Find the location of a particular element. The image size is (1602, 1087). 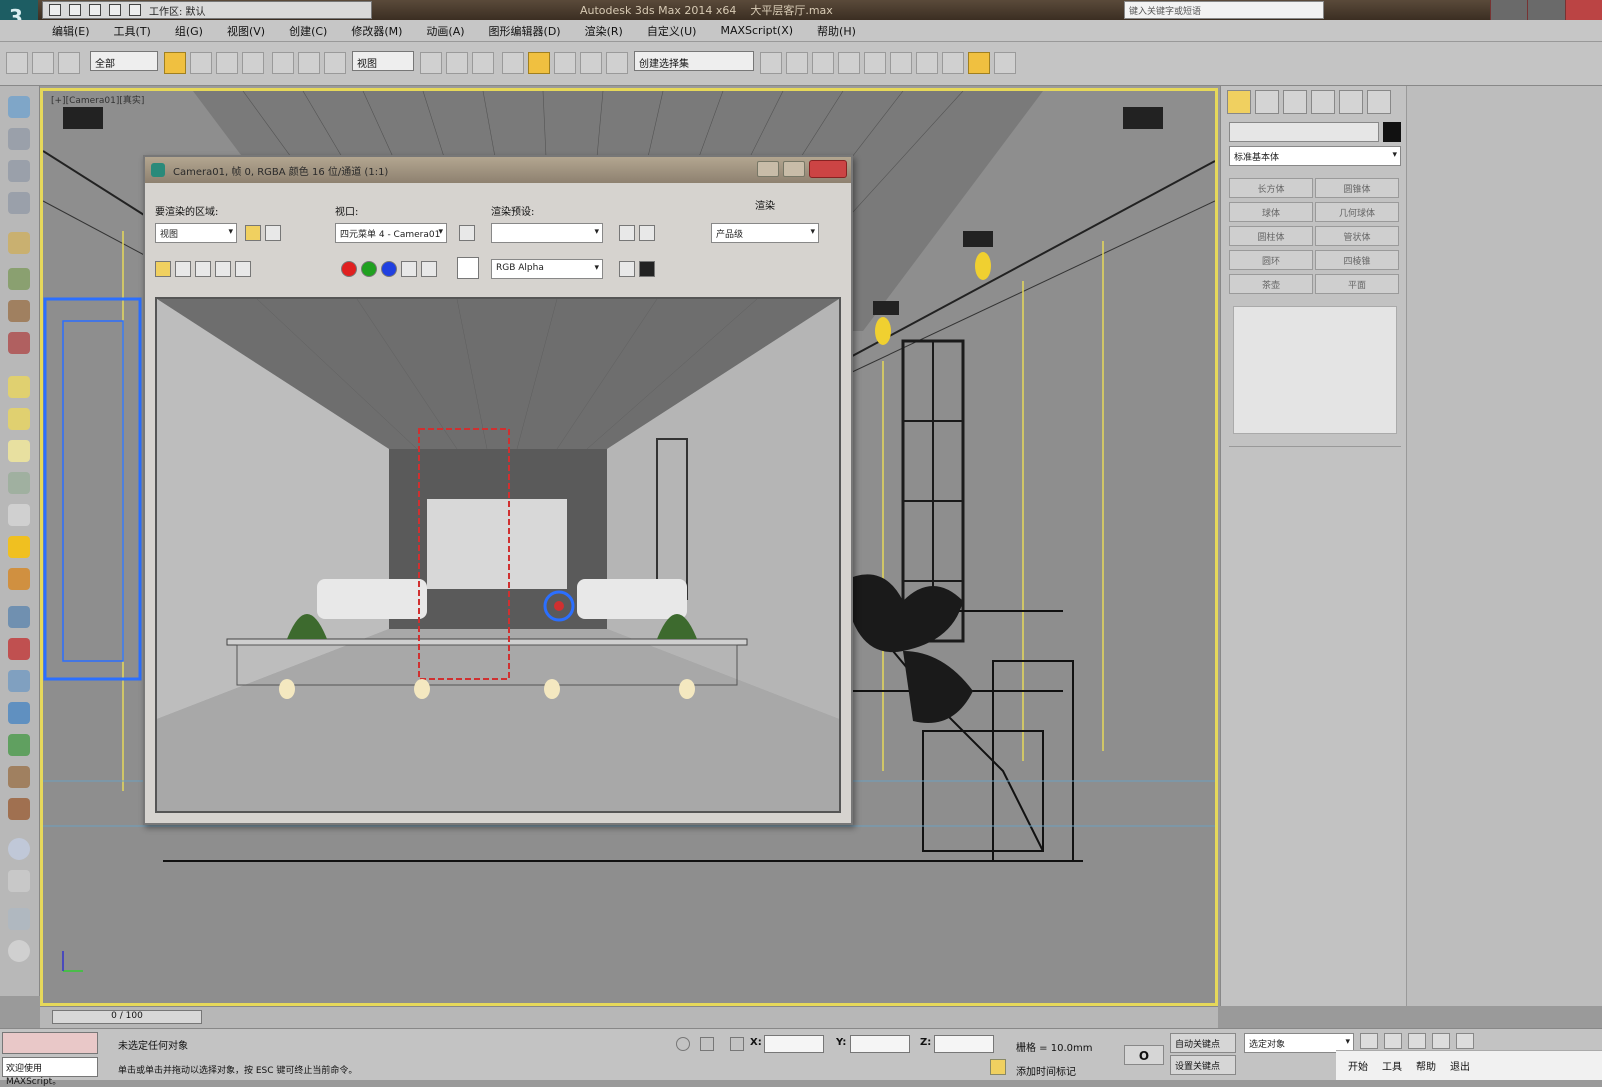

rendered-frame-window-icon is located at coordinates (979, 63).